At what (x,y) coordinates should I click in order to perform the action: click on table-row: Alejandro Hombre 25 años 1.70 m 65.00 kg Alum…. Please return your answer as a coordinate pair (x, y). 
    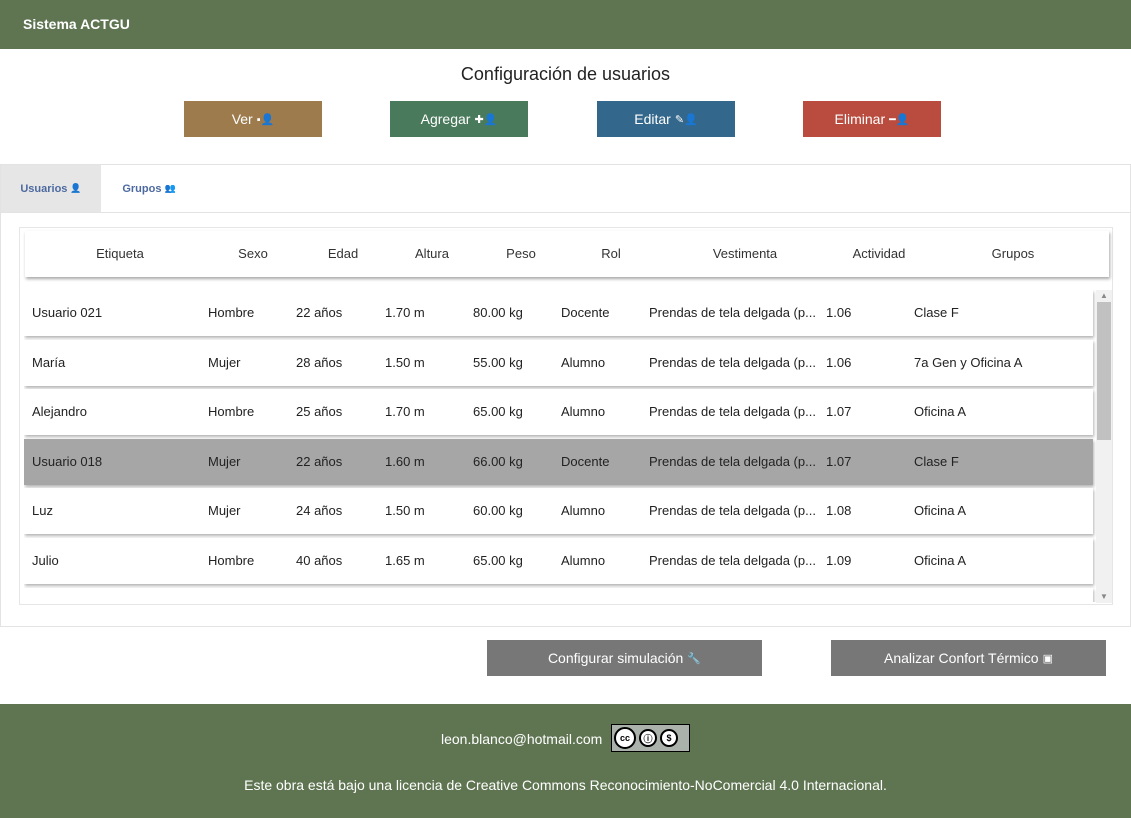
    Looking at the image, I should click on (558, 412).